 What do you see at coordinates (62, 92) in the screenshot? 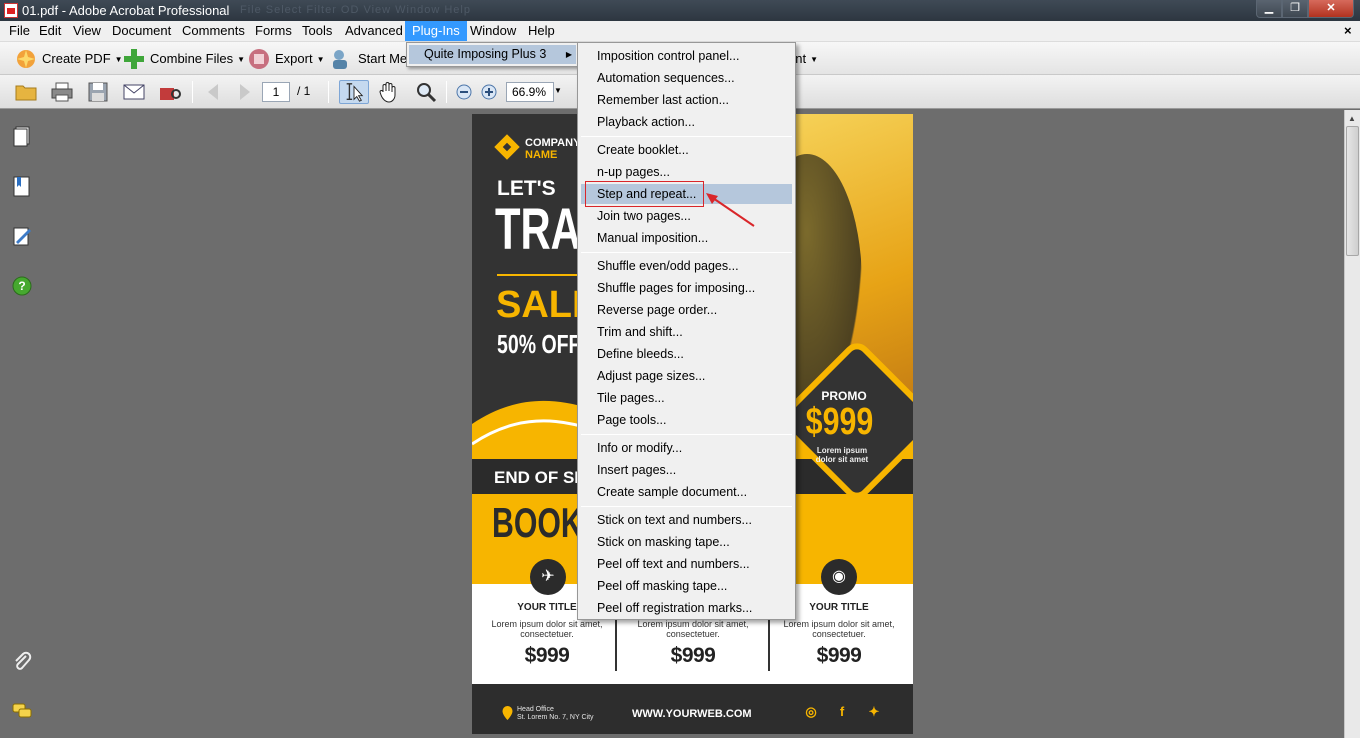
I see `print-icon` at bounding box center [62, 92].